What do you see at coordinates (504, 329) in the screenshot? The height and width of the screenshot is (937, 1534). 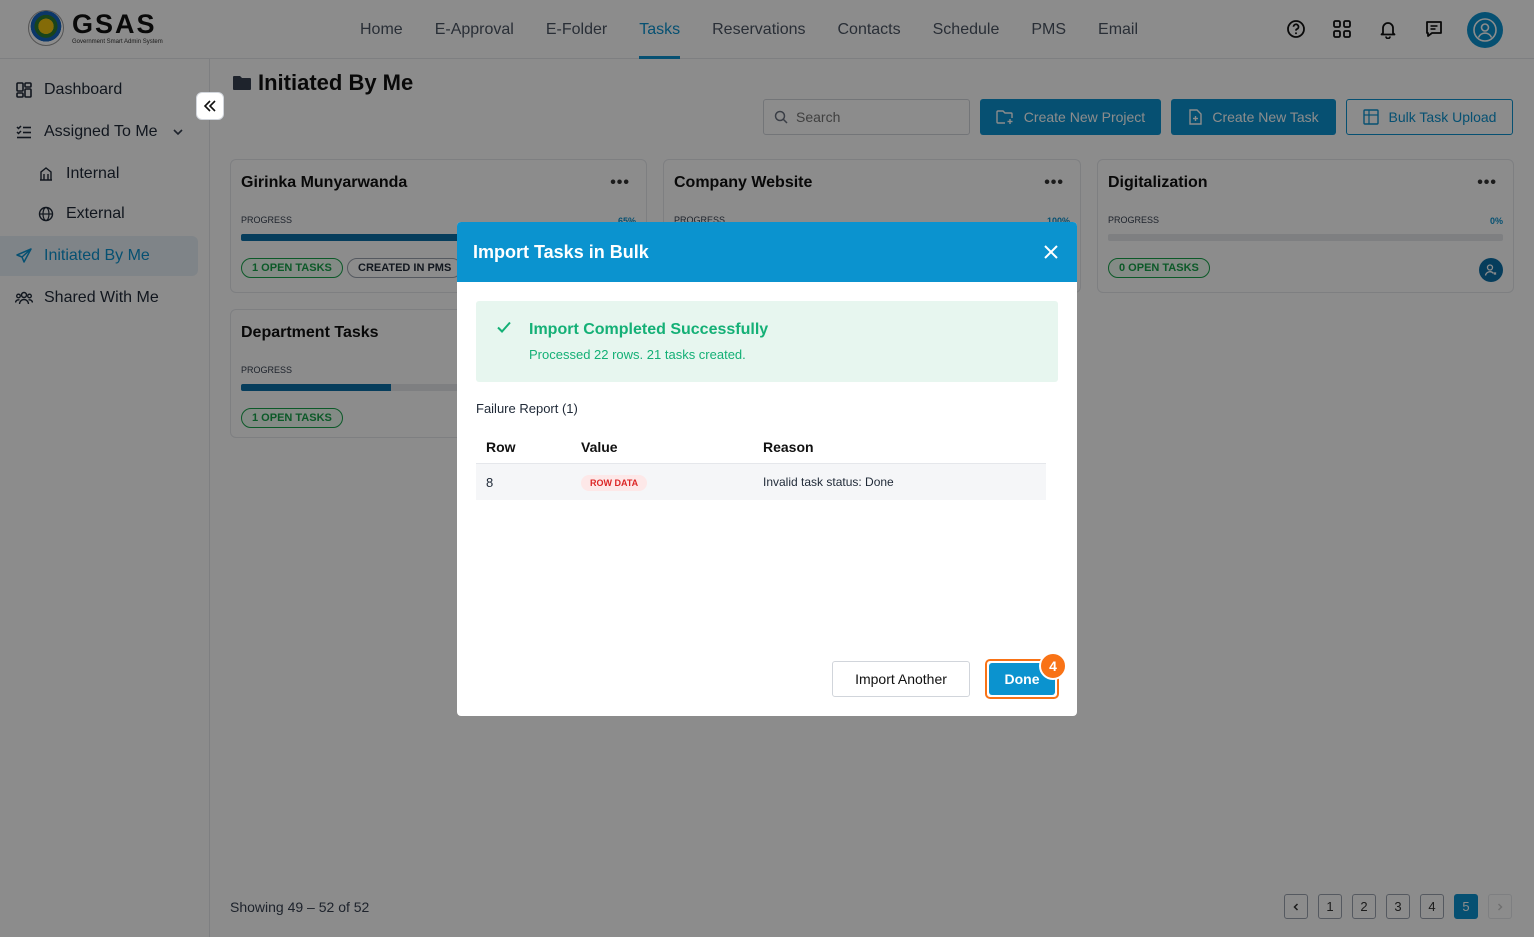 I see `check-icon` at bounding box center [504, 329].